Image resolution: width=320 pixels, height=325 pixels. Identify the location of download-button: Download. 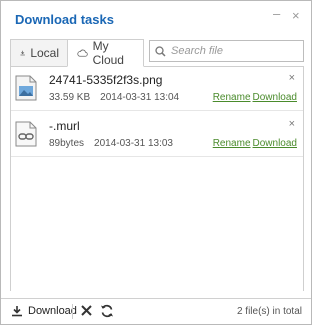
(44, 311).